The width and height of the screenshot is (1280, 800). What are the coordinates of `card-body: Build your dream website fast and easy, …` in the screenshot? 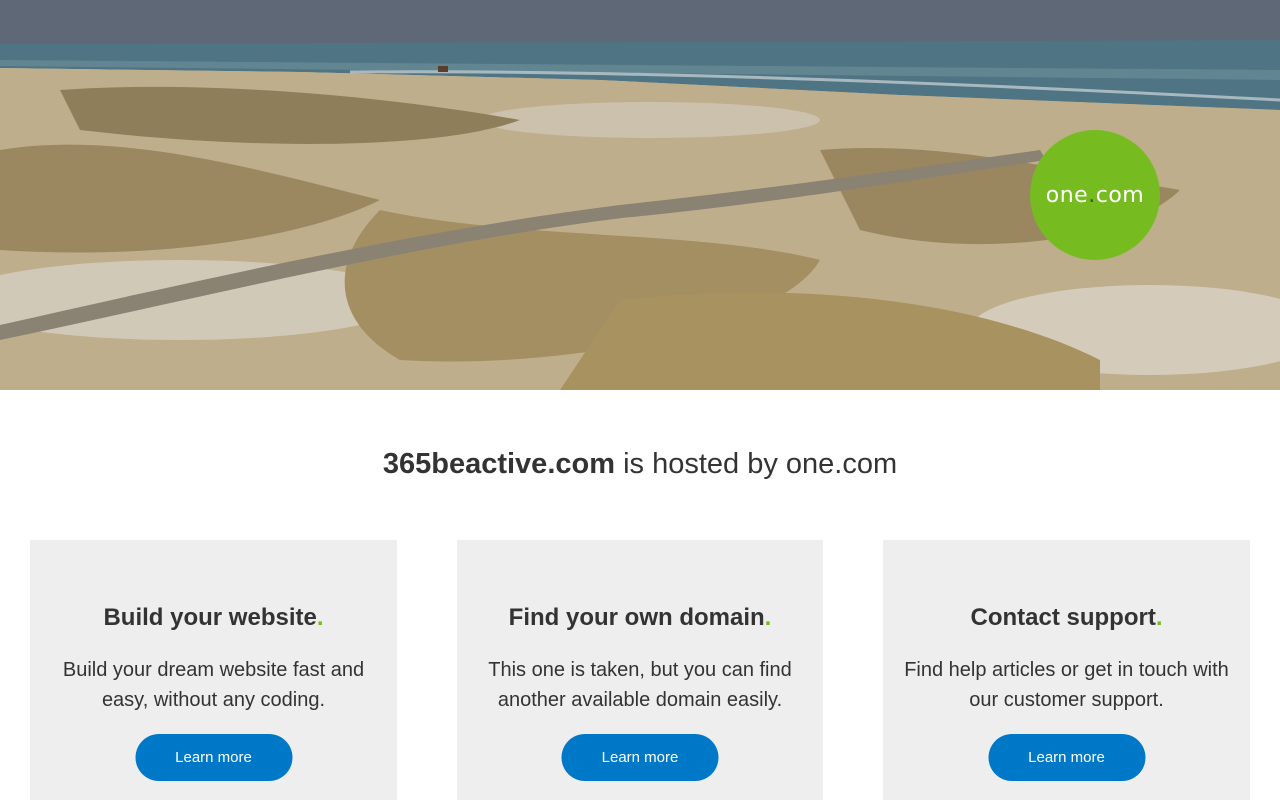 It's located at (213, 685).